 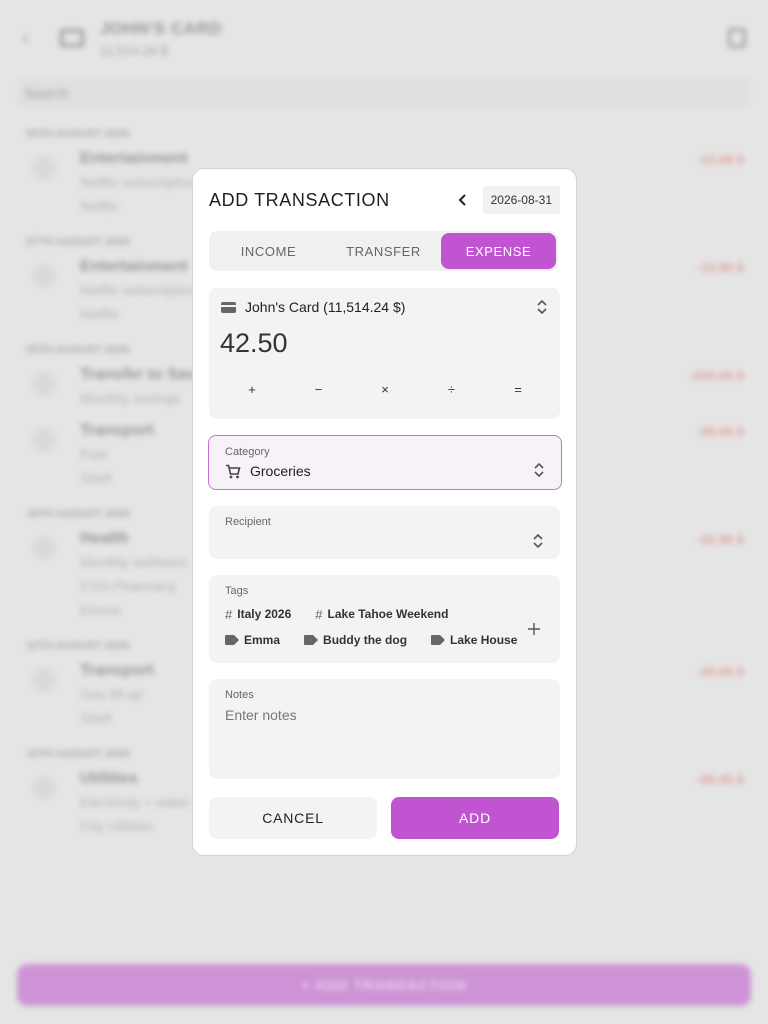 I want to click on tab-expense: EXPENSE, so click(x=498, y=251).